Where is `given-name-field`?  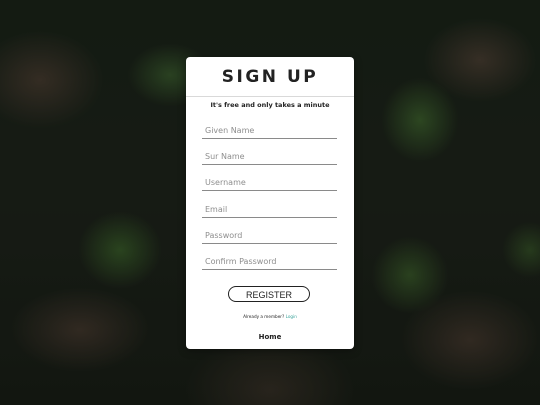 given-name-field is located at coordinates (269, 131).